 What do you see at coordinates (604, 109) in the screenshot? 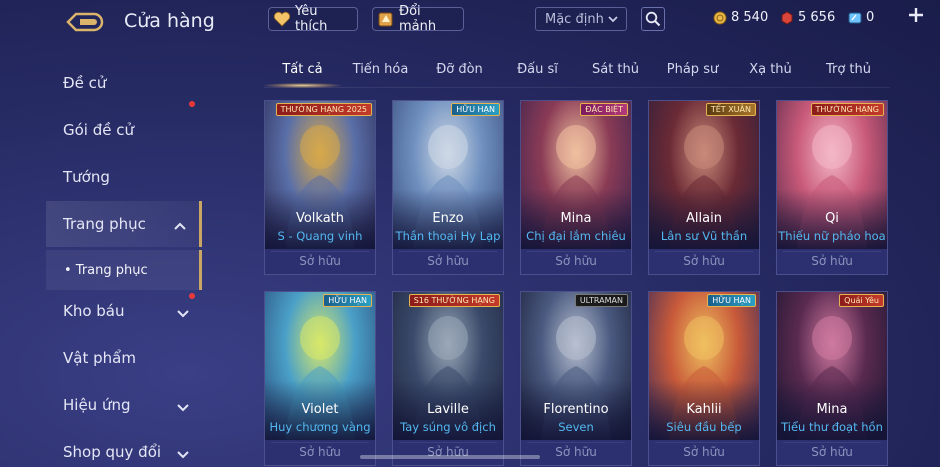
I see `skin-badge: ĐẶC BIỆT` at bounding box center [604, 109].